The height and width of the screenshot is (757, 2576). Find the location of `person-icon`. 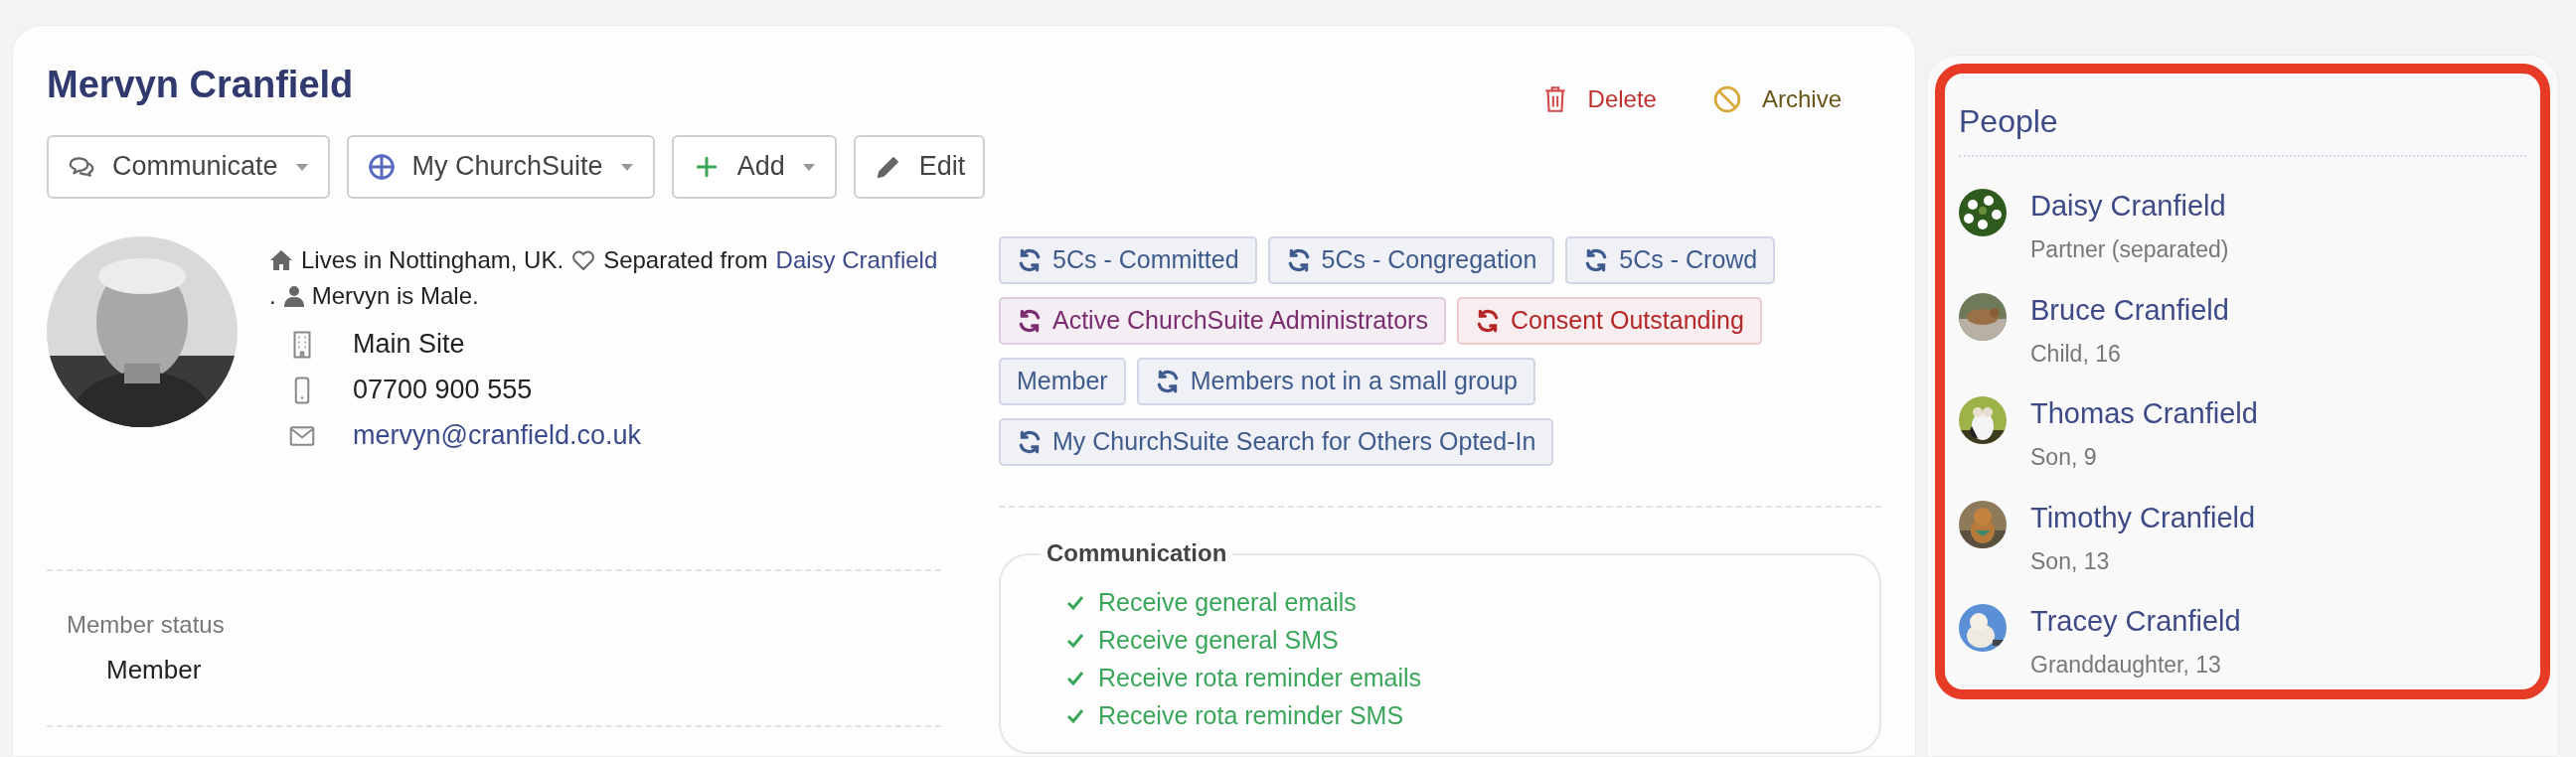

person-icon is located at coordinates (293, 295).